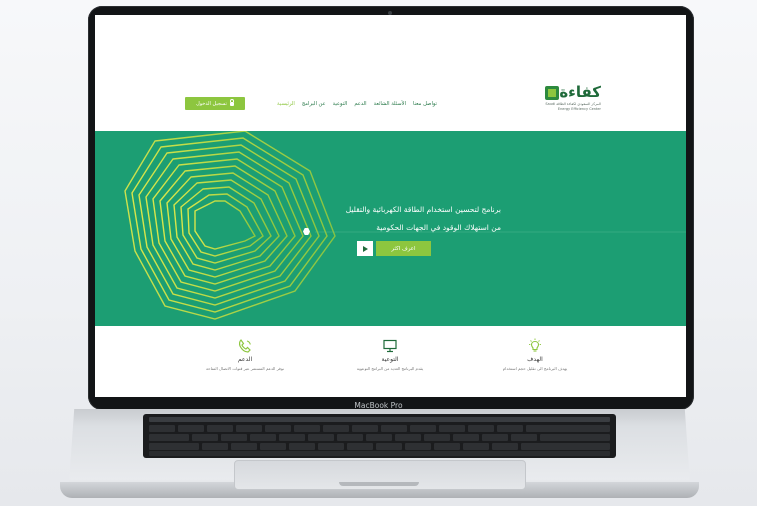 This screenshot has height=506, width=757. Describe the element at coordinates (390, 104) in the screenshot. I see `nav-item-faq: الأسئلة الشائعة` at that location.